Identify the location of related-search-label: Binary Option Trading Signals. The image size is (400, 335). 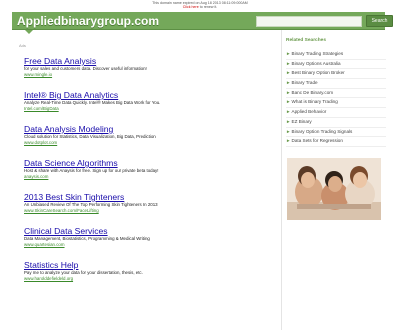
(322, 131).